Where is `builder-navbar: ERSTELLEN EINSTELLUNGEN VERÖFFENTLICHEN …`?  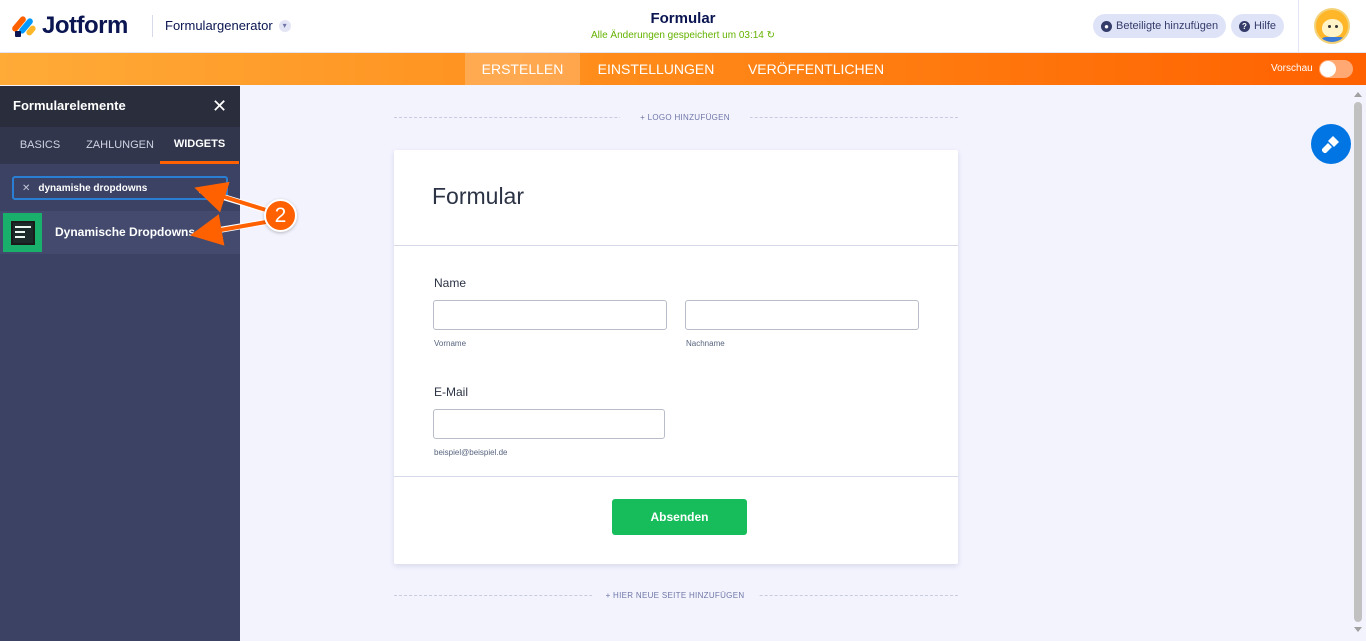 builder-navbar: ERSTELLEN EINSTELLUNGEN VERÖFFENTLICHEN … is located at coordinates (683, 69).